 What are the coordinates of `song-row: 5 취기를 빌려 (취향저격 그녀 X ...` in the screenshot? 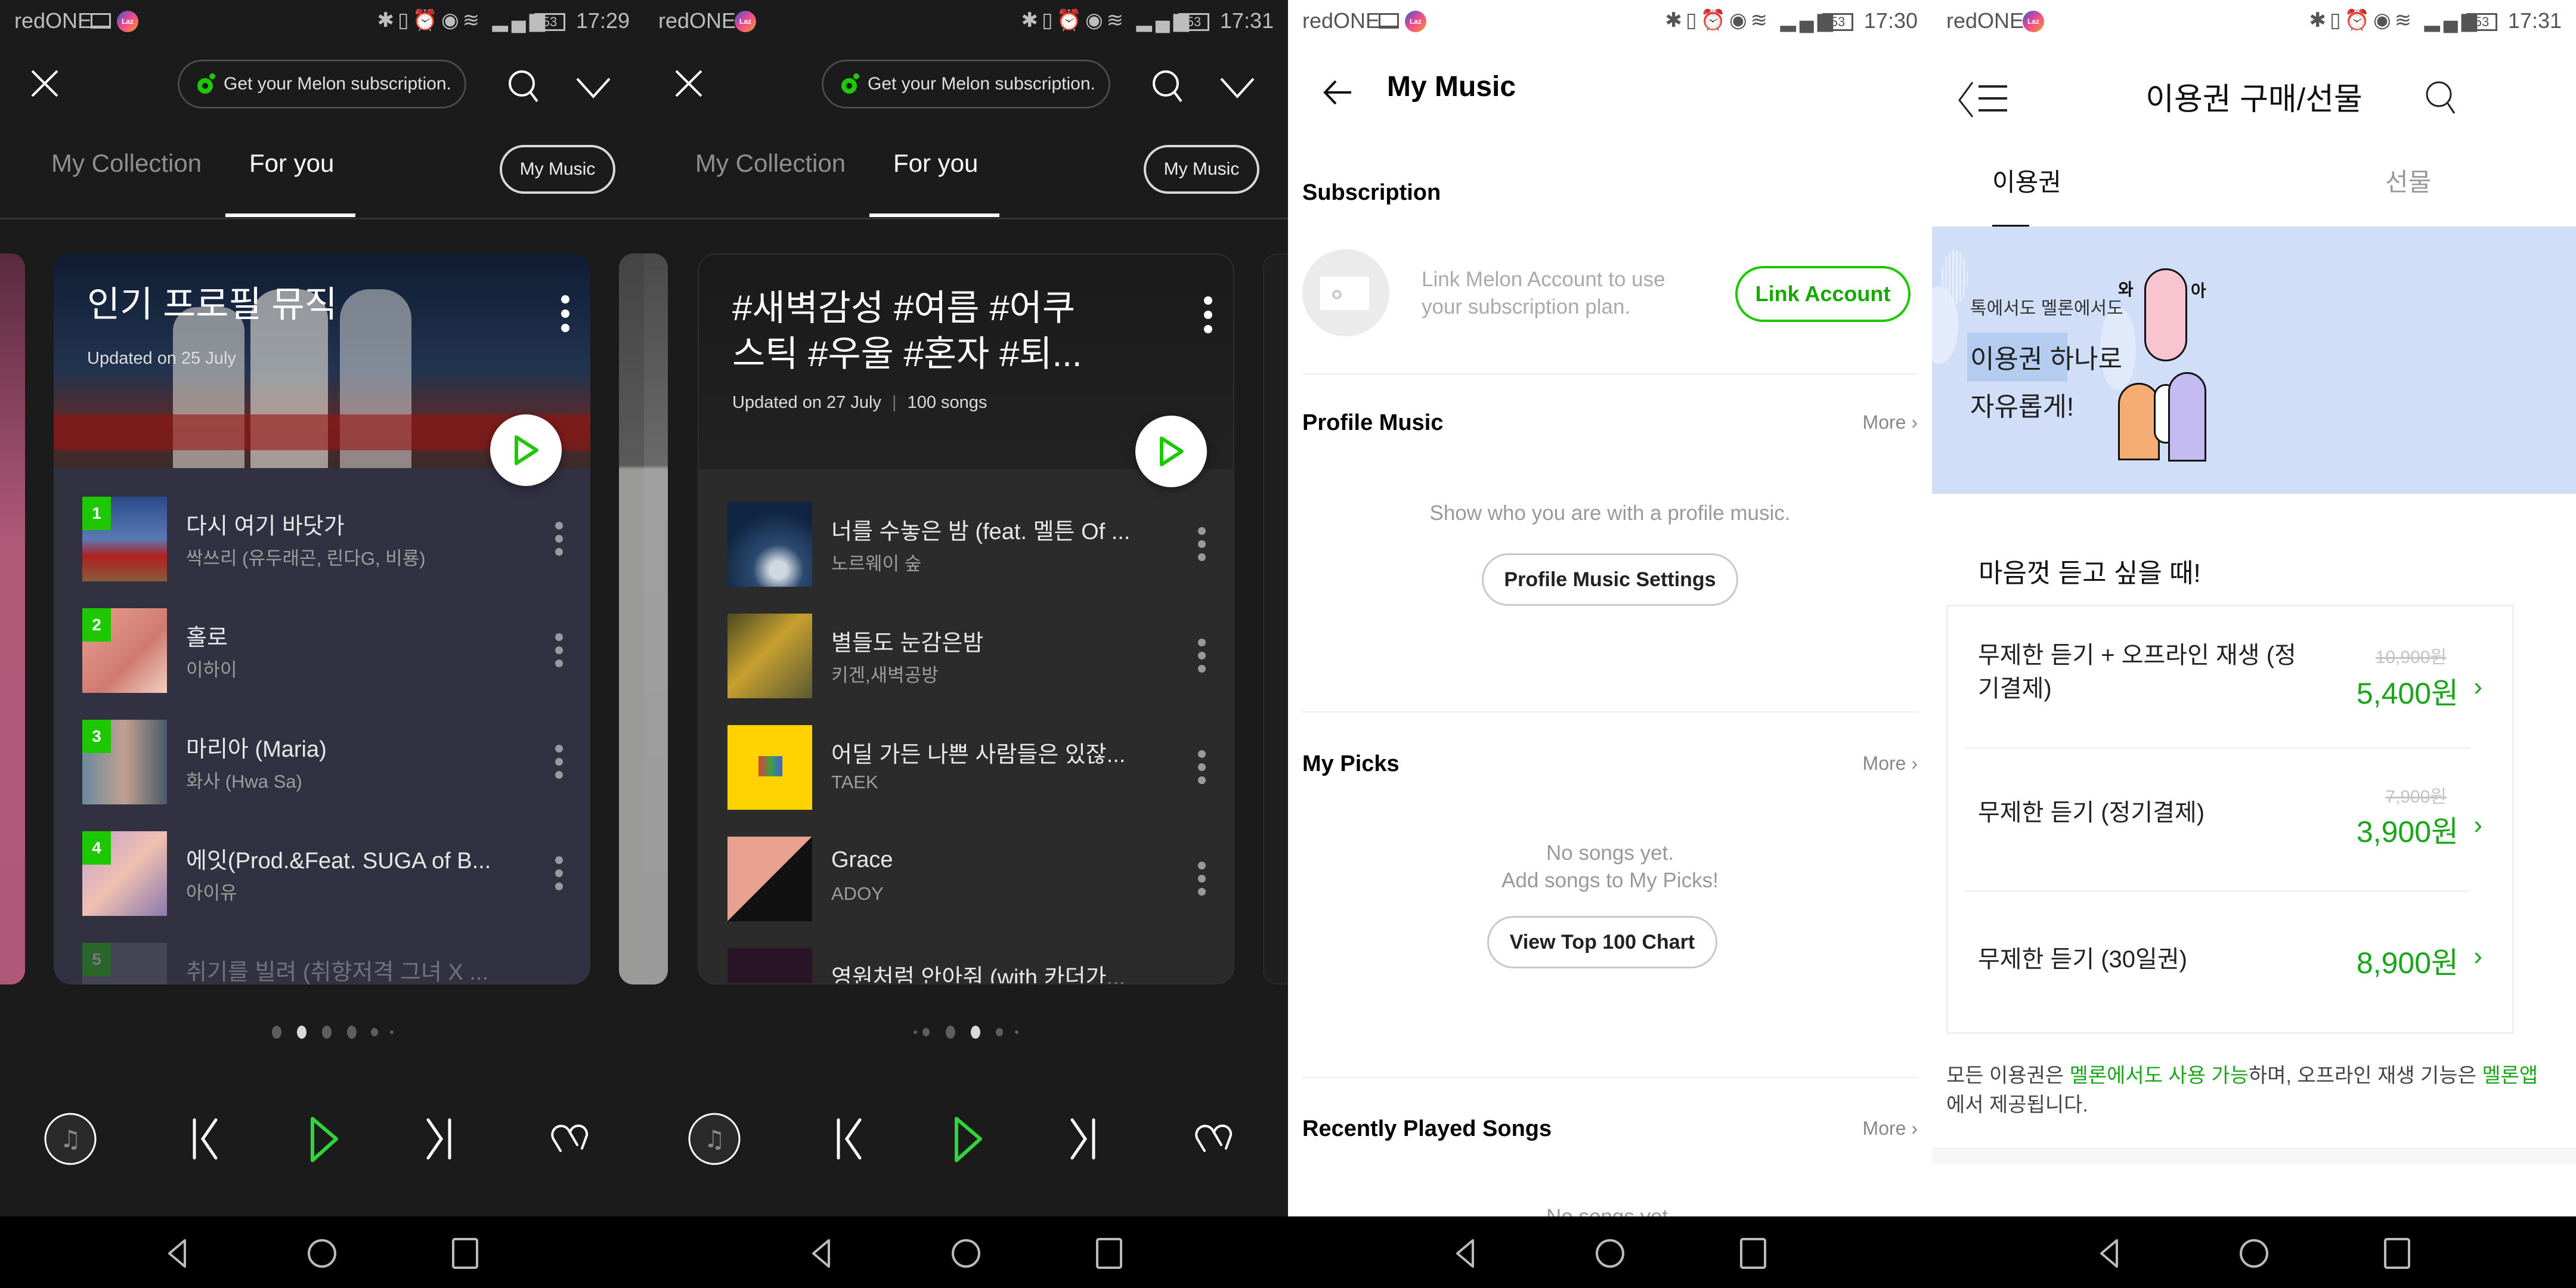 It's located at (322, 964).